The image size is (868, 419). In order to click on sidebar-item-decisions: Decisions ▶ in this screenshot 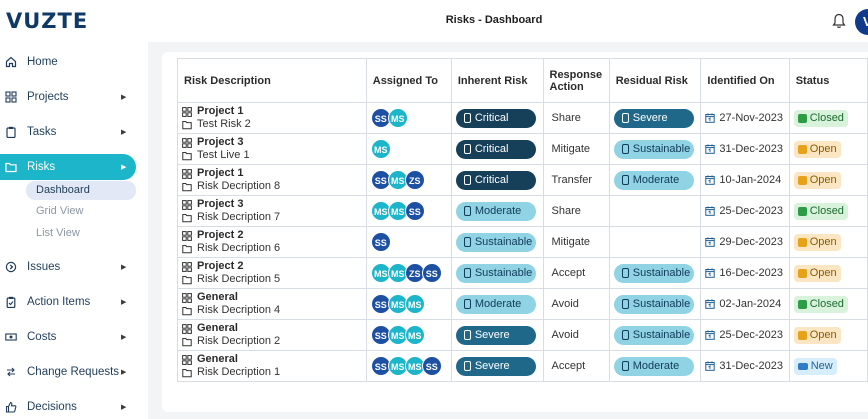, I will do `click(68, 406)`.